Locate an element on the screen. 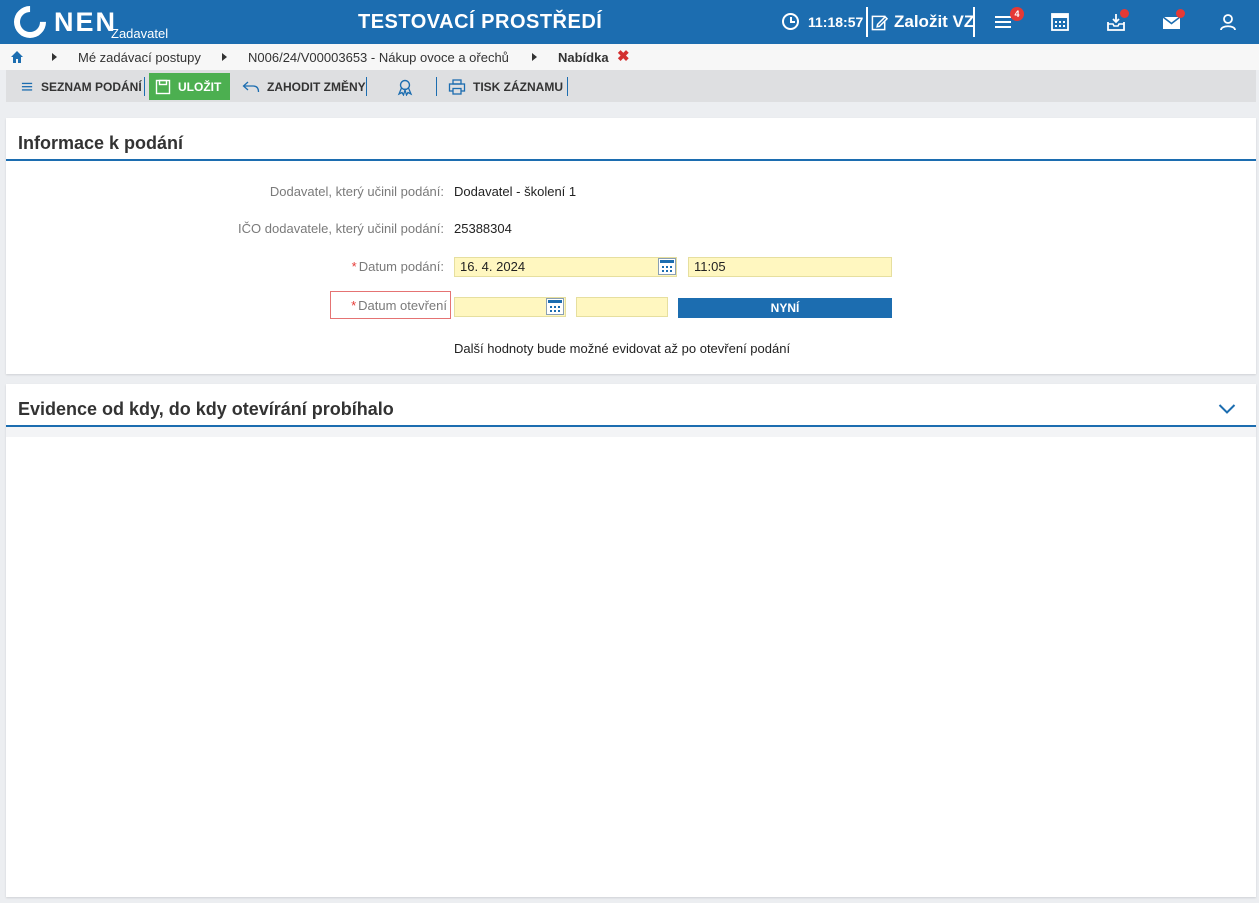 The height and width of the screenshot is (903, 1259). now-button: NYNÍ is located at coordinates (785, 308).